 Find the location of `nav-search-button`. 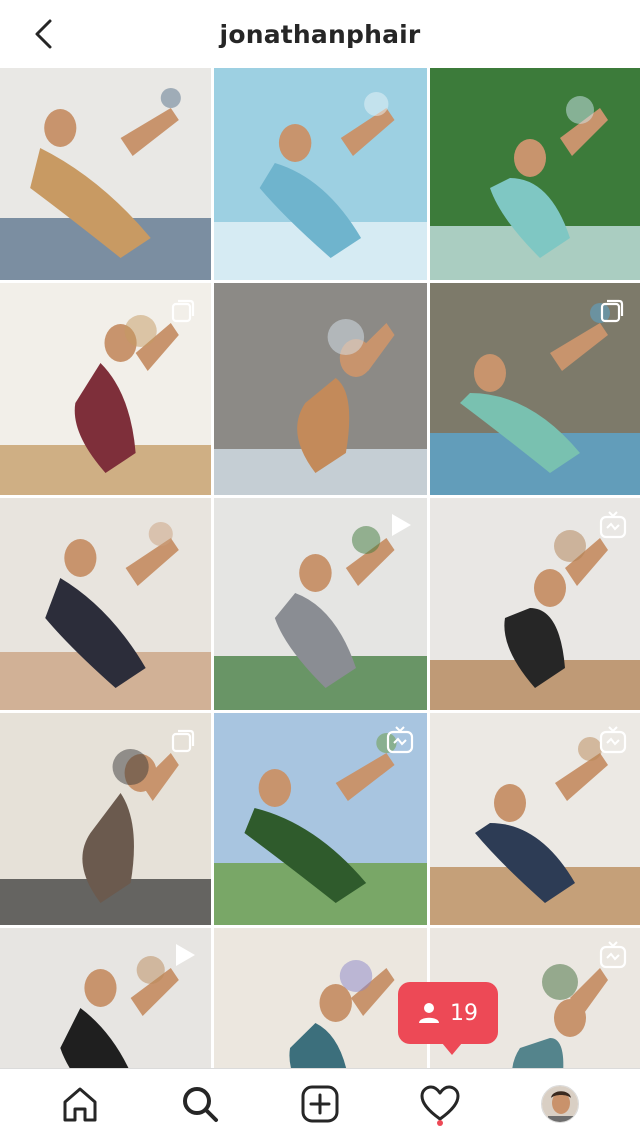

nav-search-button is located at coordinates (200, 1104).